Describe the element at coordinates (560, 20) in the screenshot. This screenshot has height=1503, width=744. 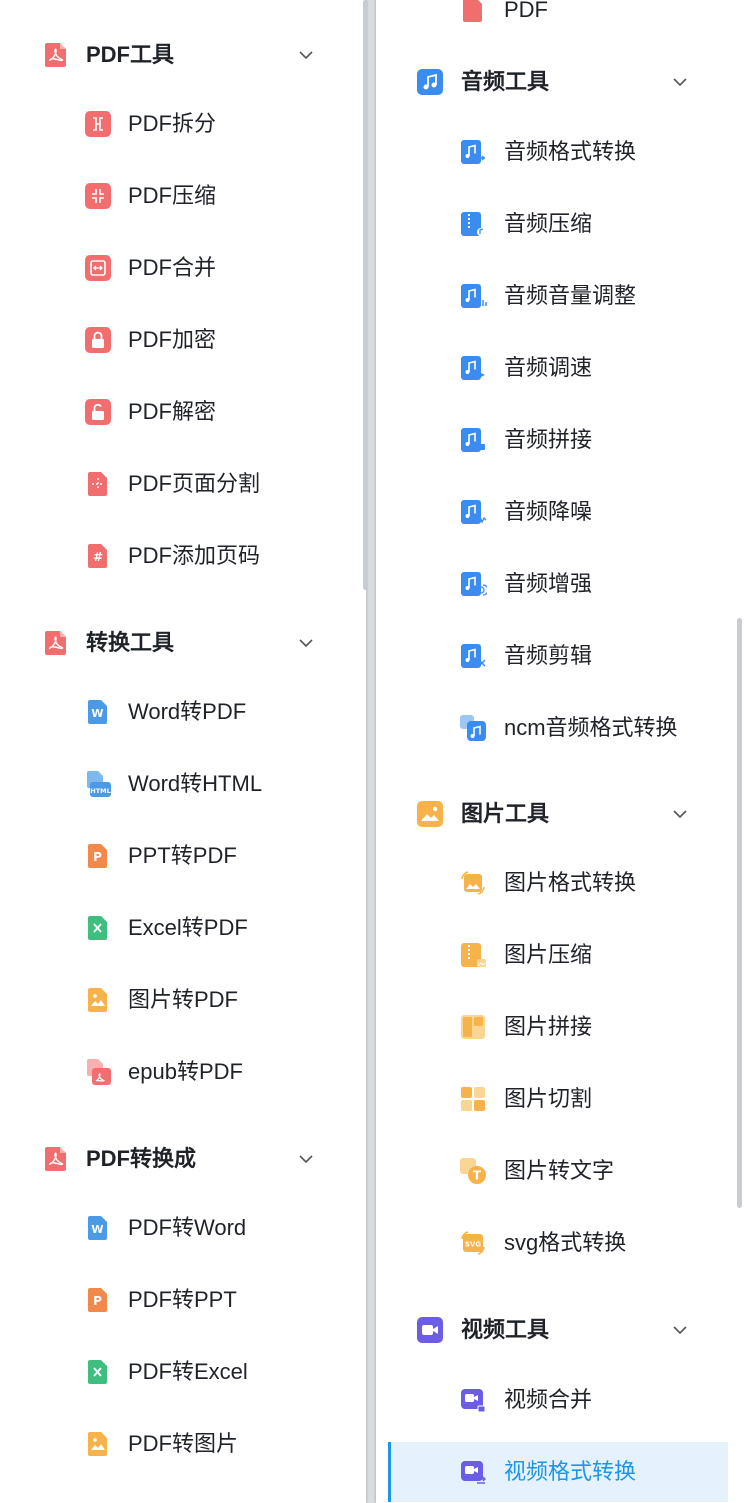
I see `tool-cut-off: PDF` at that location.